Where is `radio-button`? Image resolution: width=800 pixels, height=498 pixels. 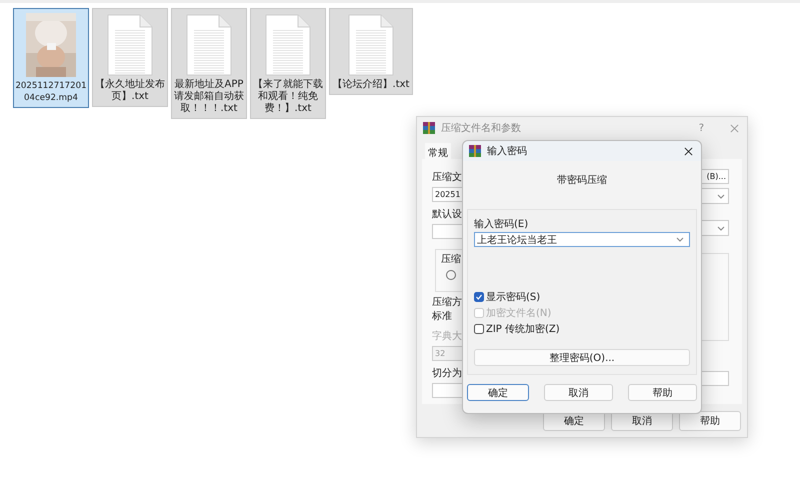
radio-button is located at coordinates (451, 275).